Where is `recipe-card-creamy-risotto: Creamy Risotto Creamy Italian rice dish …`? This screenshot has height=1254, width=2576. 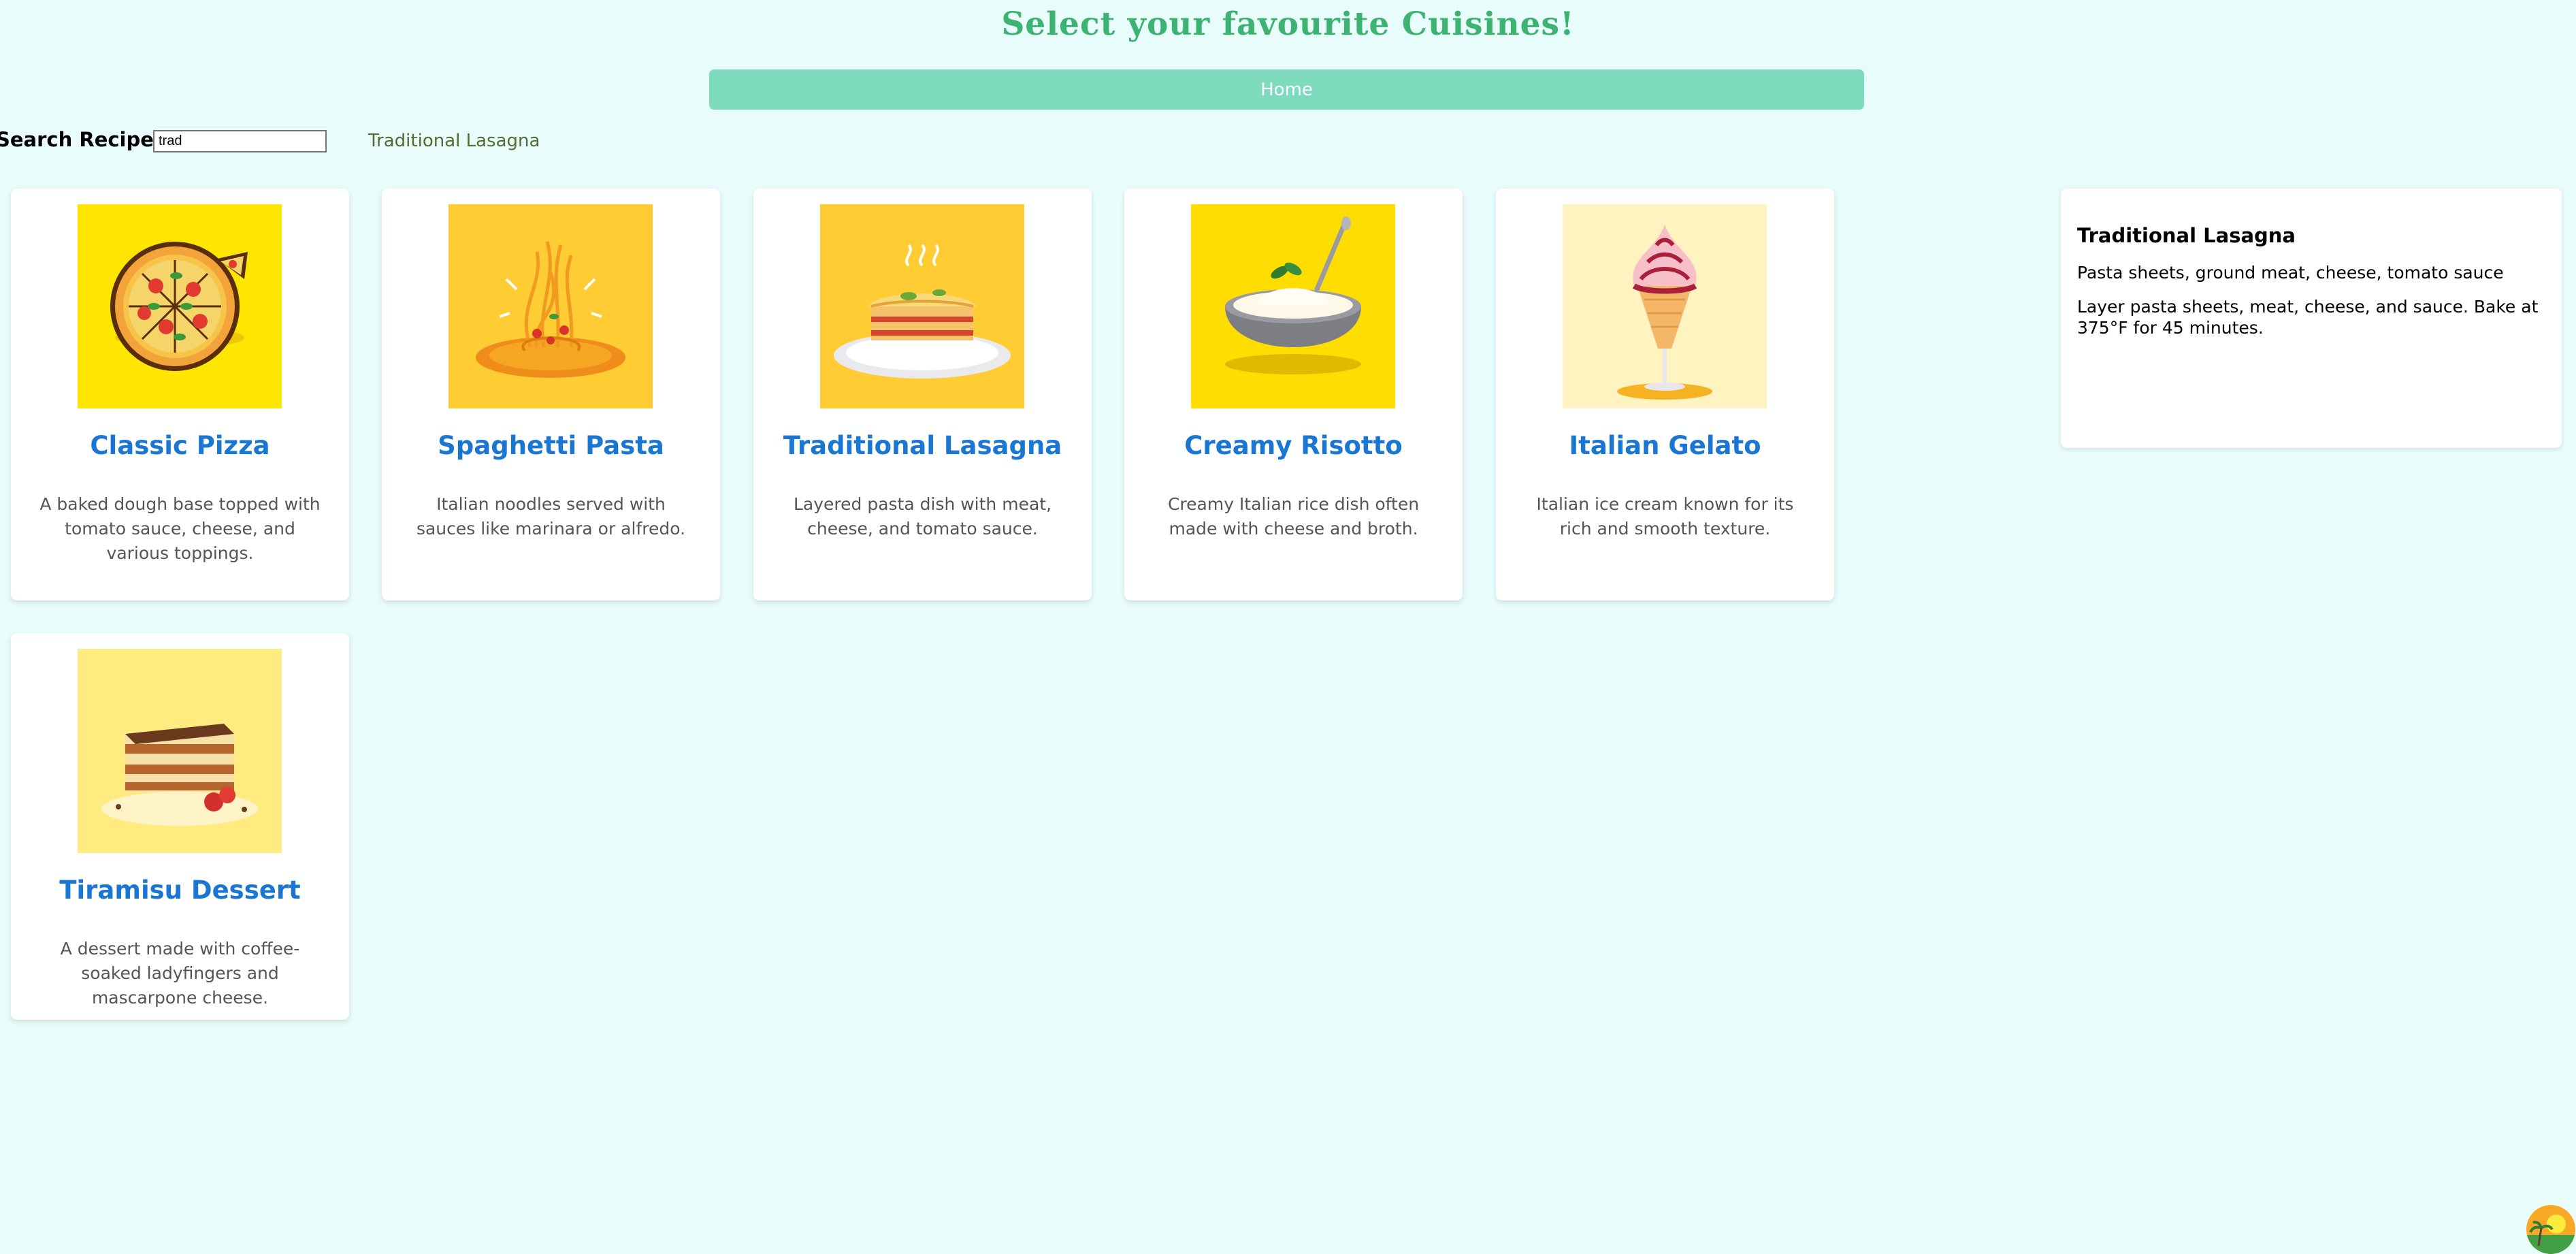
recipe-card-creamy-risotto: Creamy Risotto Creamy Italian rice dish … is located at coordinates (1293, 394).